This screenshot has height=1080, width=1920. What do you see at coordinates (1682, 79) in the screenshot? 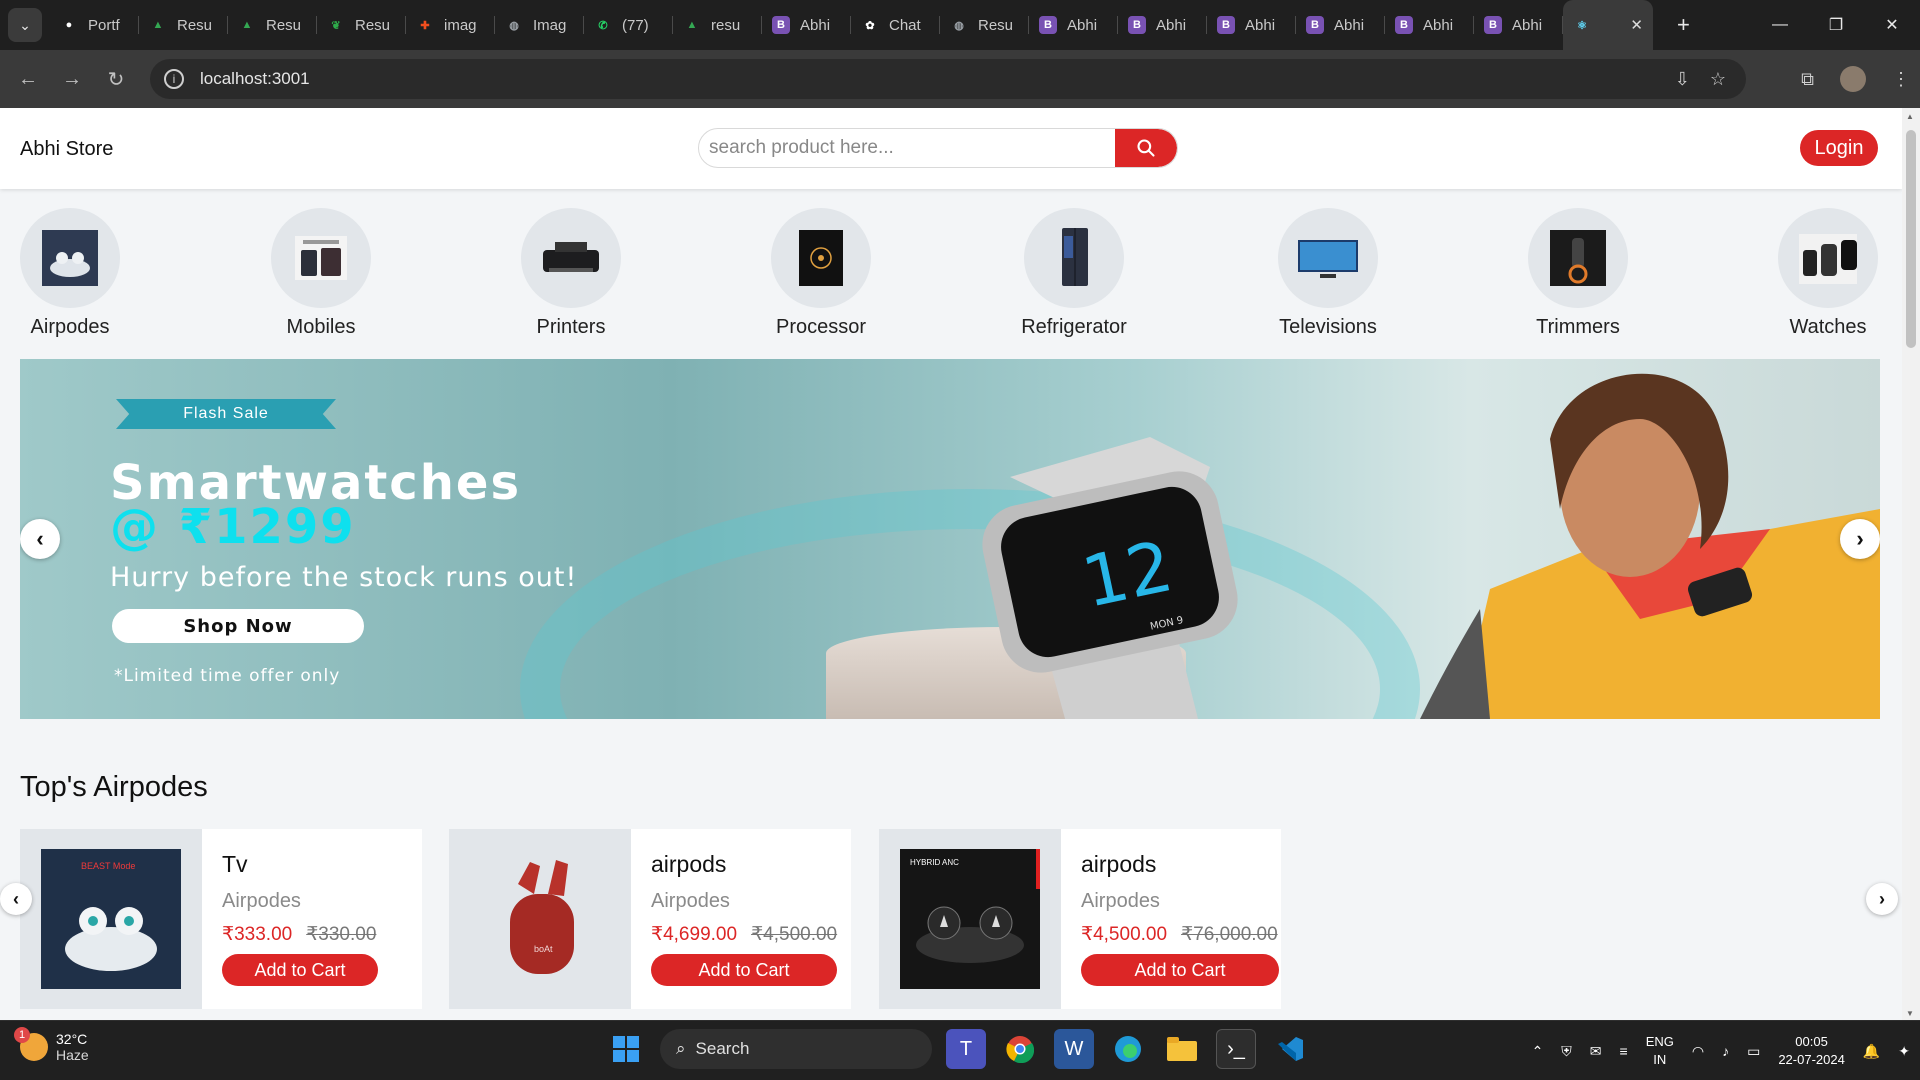
I see `install-app-icon: ⇩` at bounding box center [1682, 79].